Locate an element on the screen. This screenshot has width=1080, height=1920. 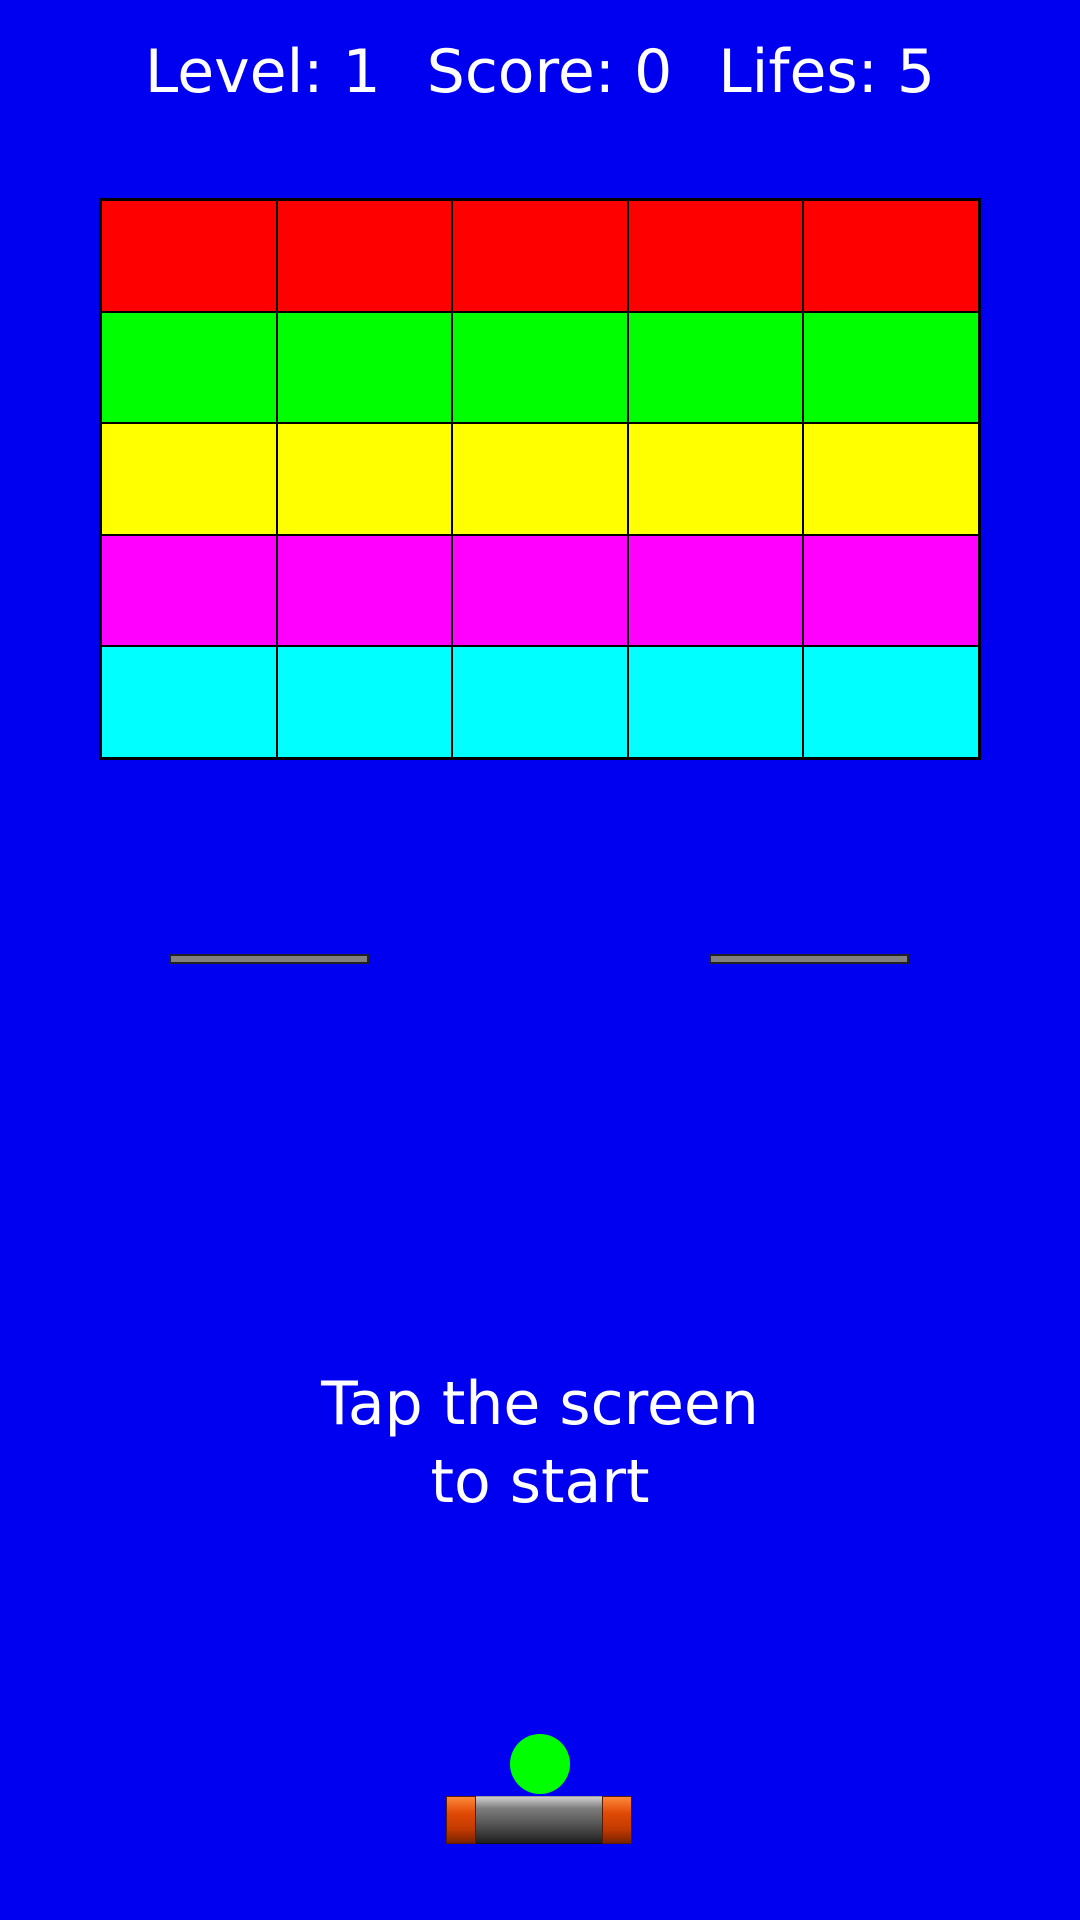
score-display: Score: 0 is located at coordinates (549, 72).